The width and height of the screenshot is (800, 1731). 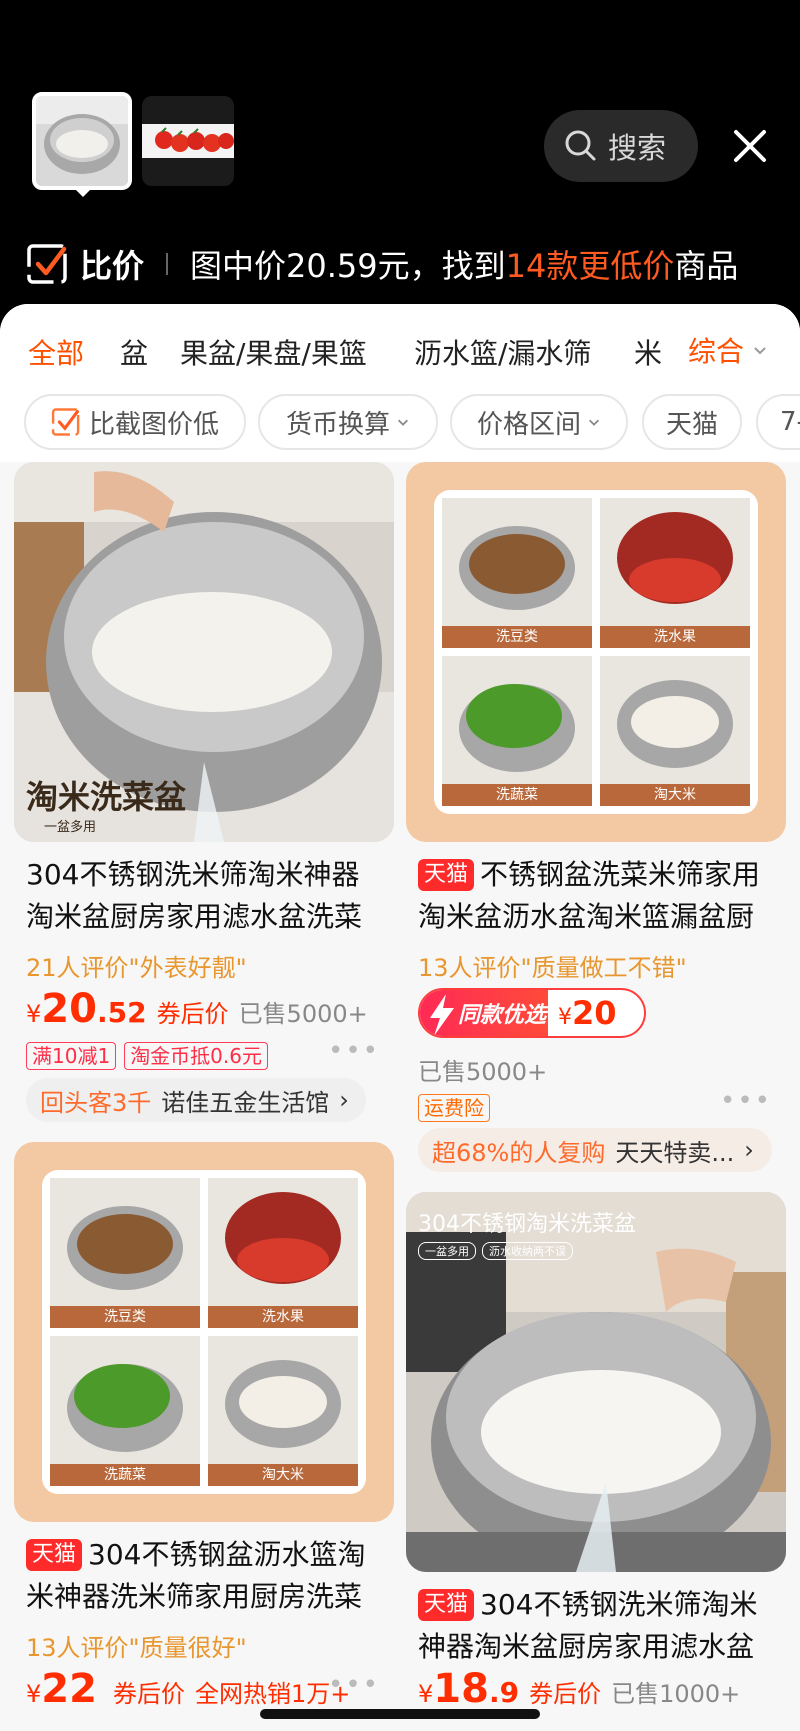 I want to click on chip-label: 货币换算, so click(x=337, y=424).